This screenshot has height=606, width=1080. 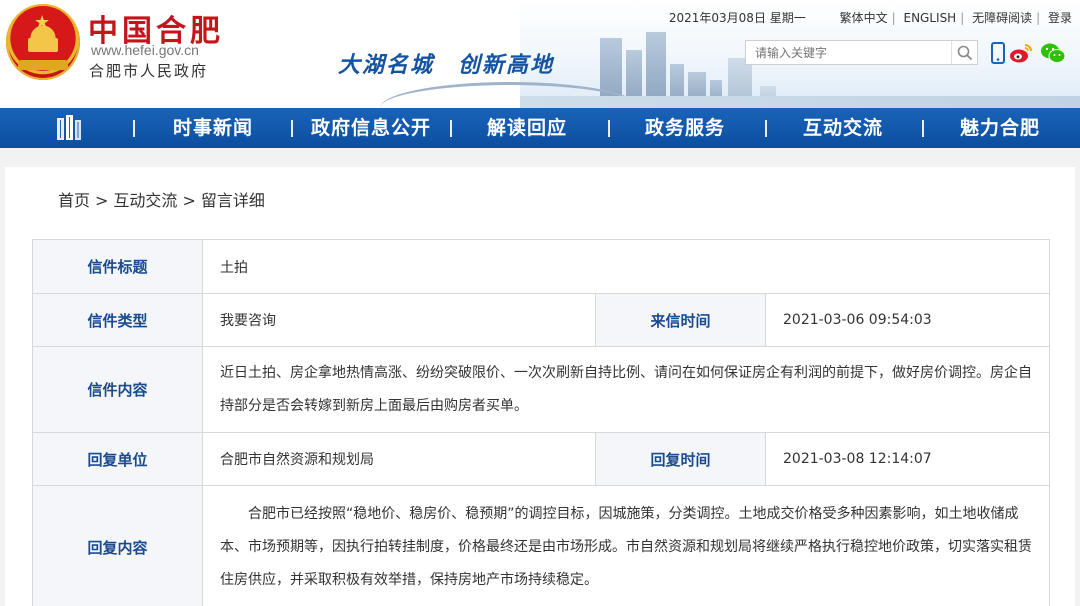 What do you see at coordinates (234, 267) in the screenshot?
I see `letter-title-value: 土拍` at bounding box center [234, 267].